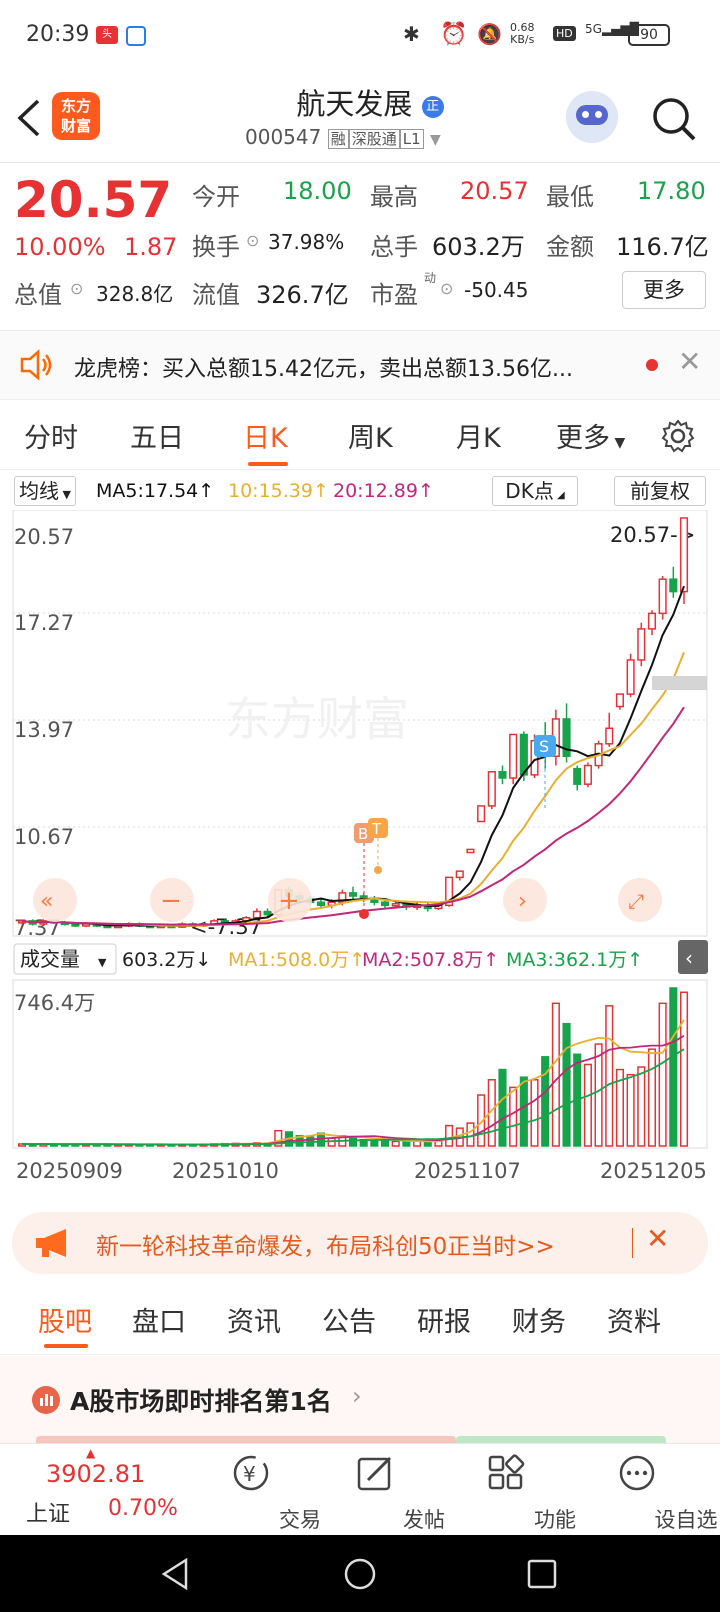 This screenshot has width=720, height=1612. I want to click on chevron-right-icon: ›, so click(357, 1396).